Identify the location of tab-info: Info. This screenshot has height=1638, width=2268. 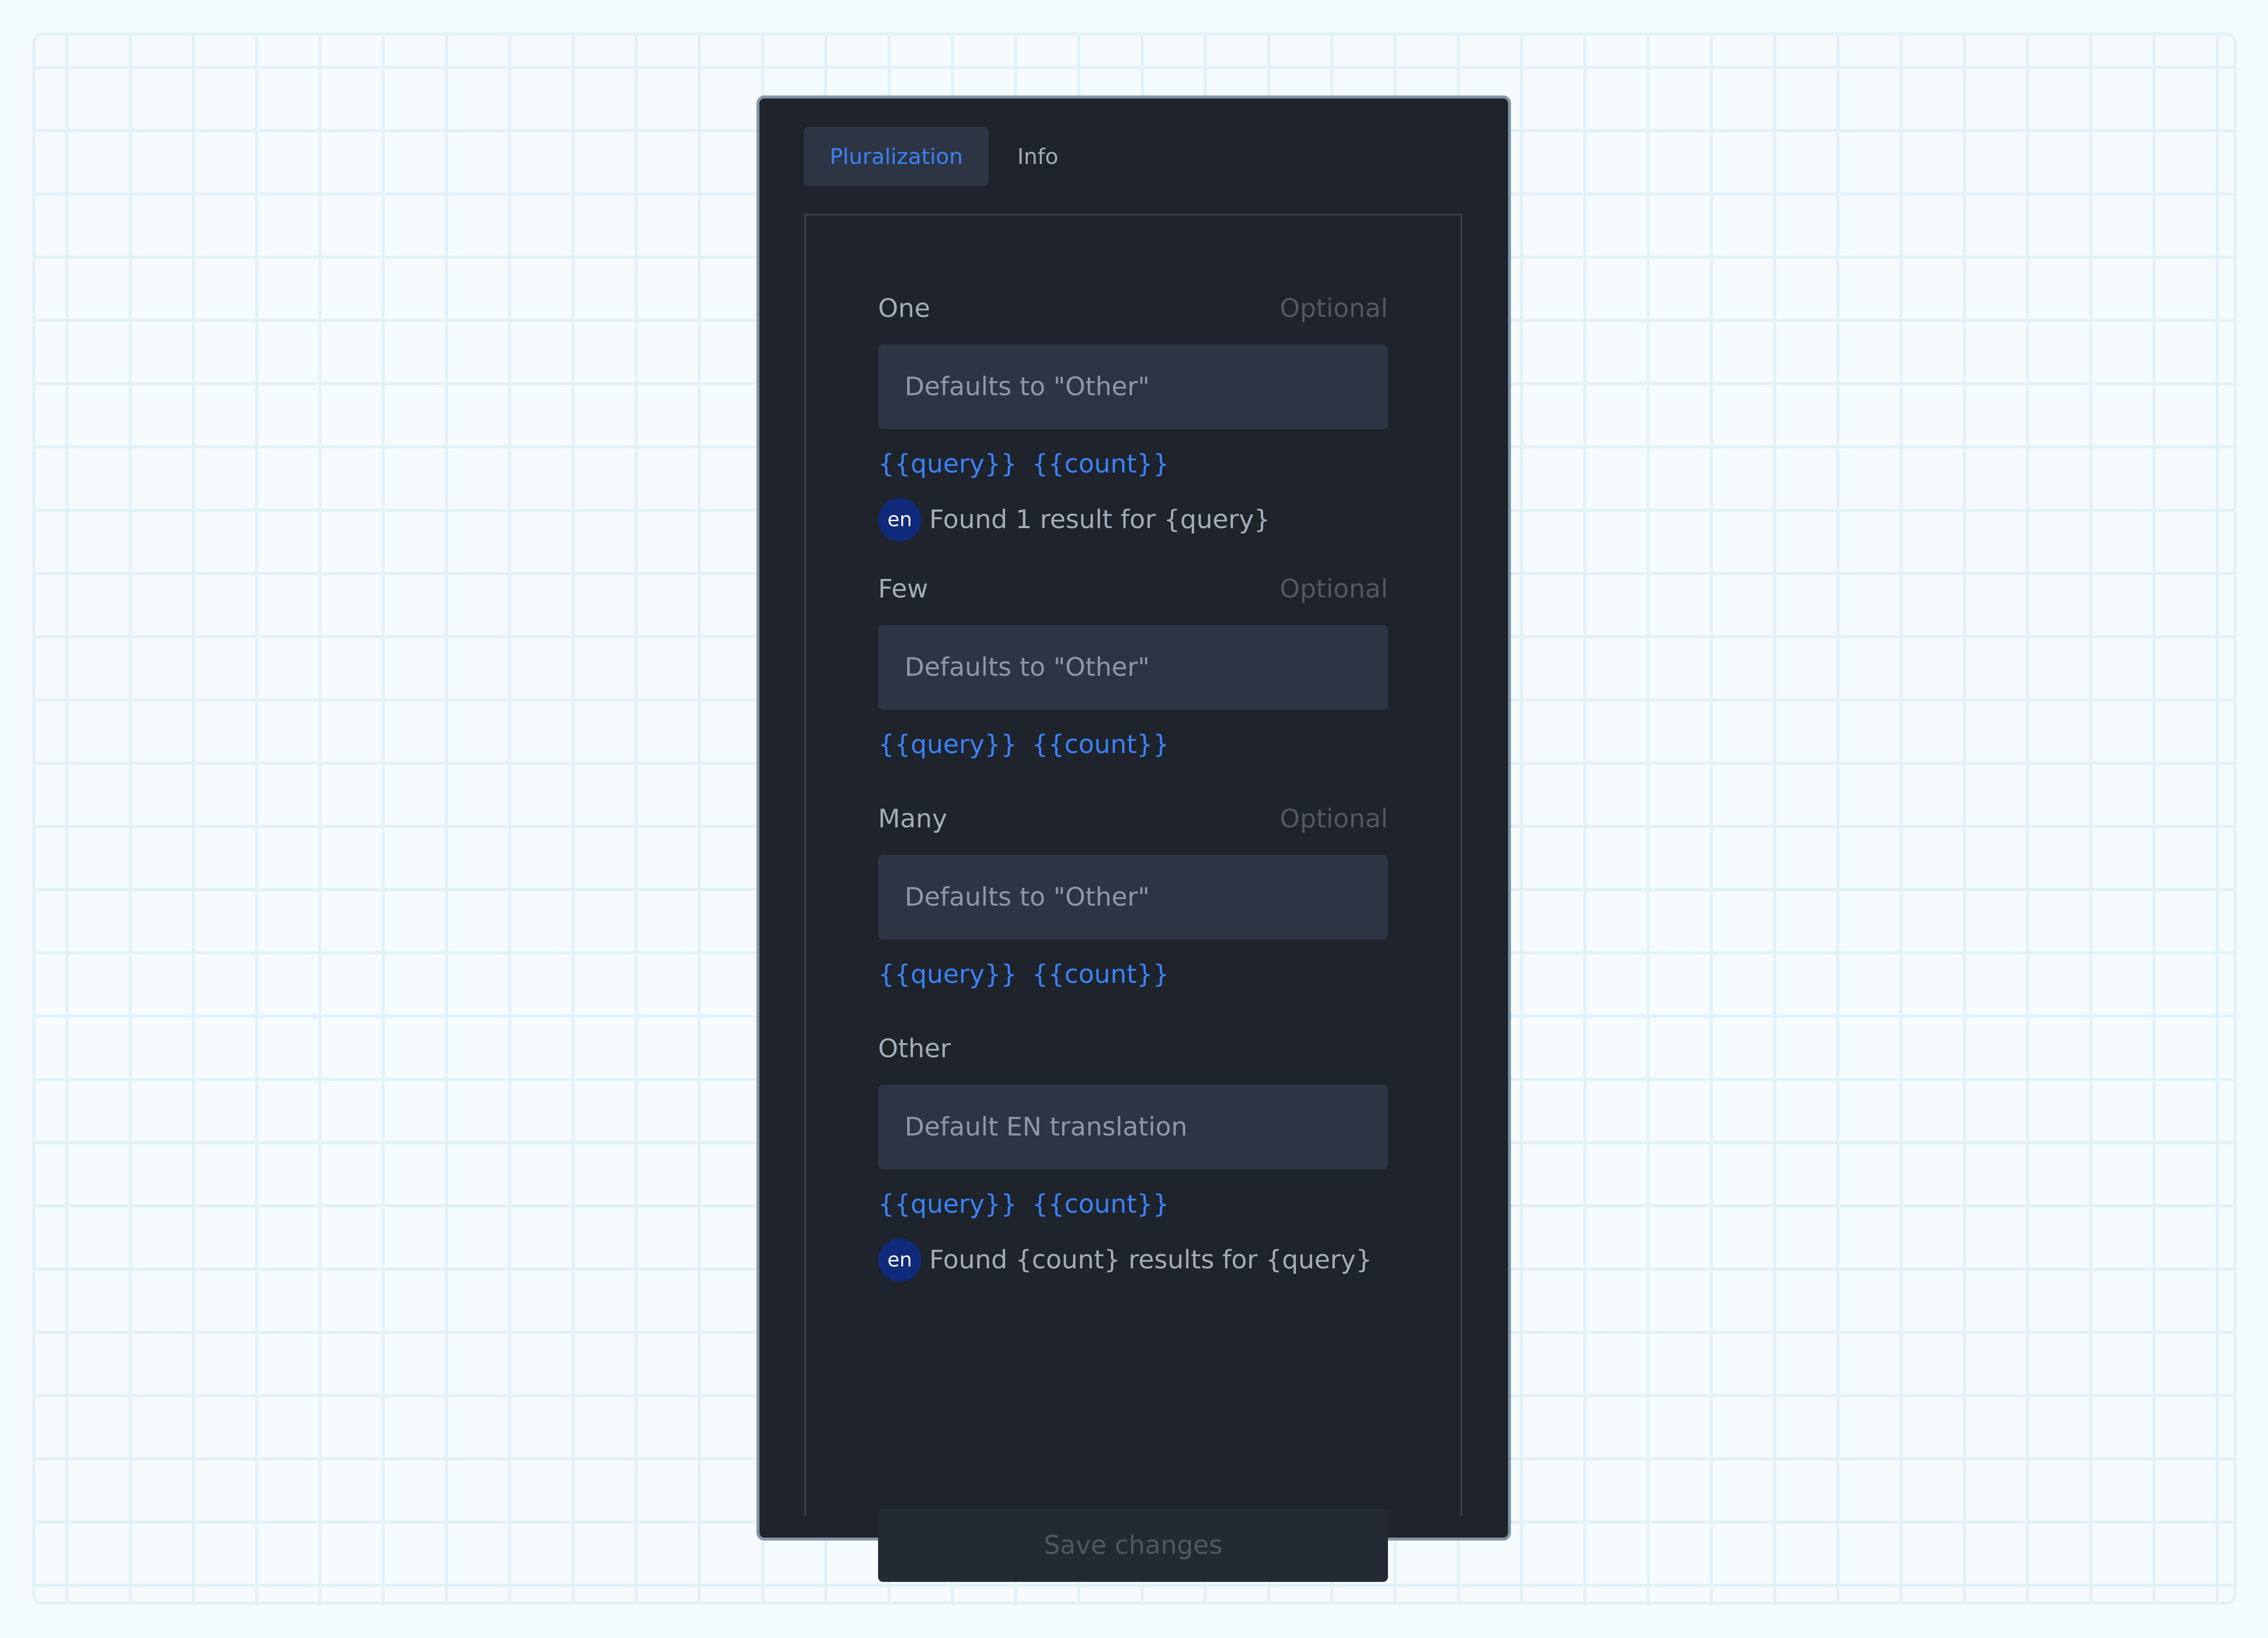
(1038, 156).